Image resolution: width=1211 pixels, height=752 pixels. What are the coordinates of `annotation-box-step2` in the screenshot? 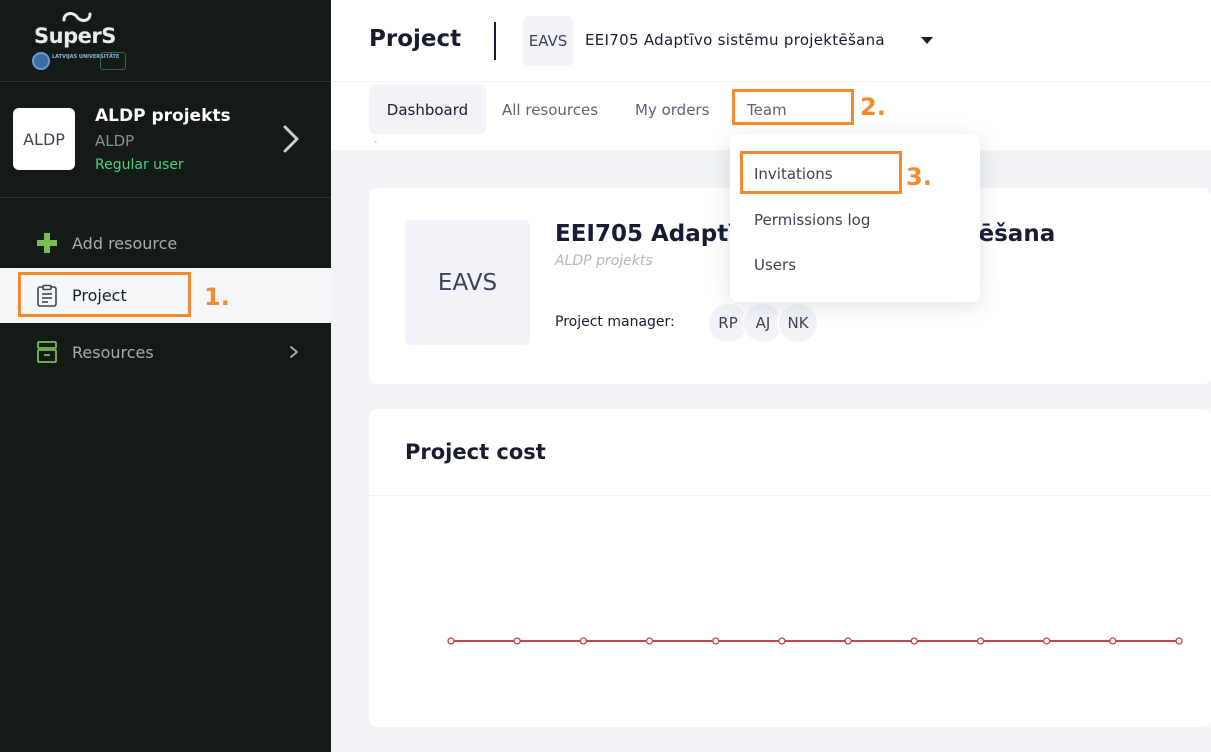 It's located at (793, 107).